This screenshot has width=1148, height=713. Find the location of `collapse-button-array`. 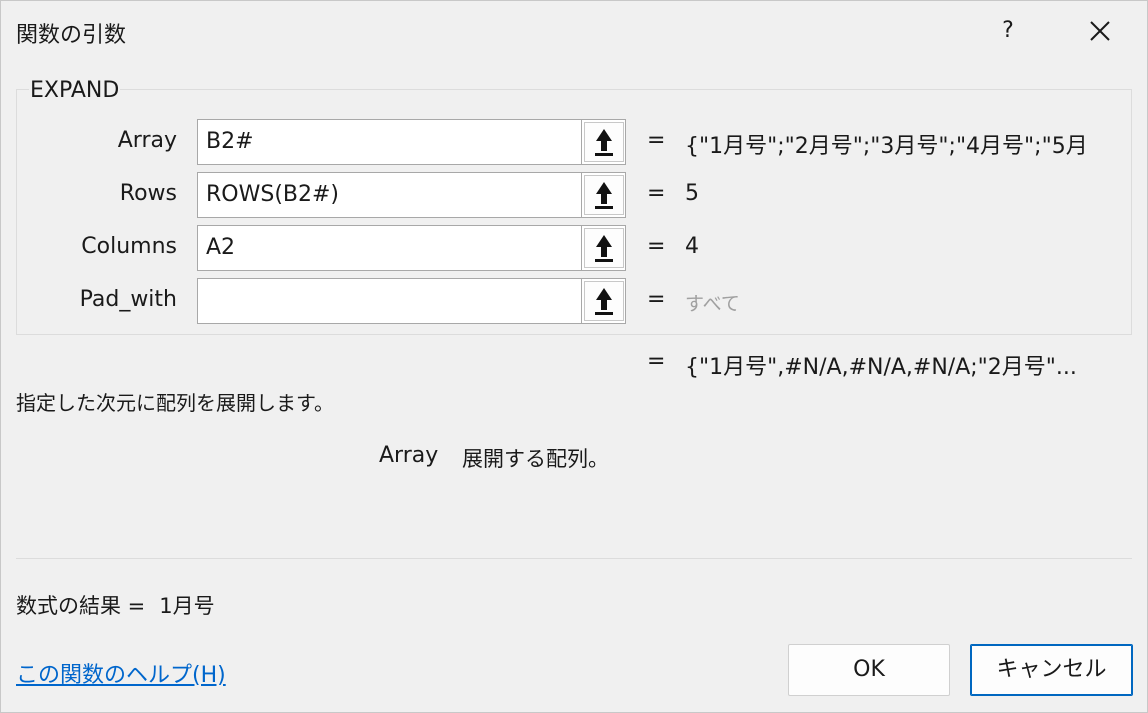

collapse-button-array is located at coordinates (603, 142).